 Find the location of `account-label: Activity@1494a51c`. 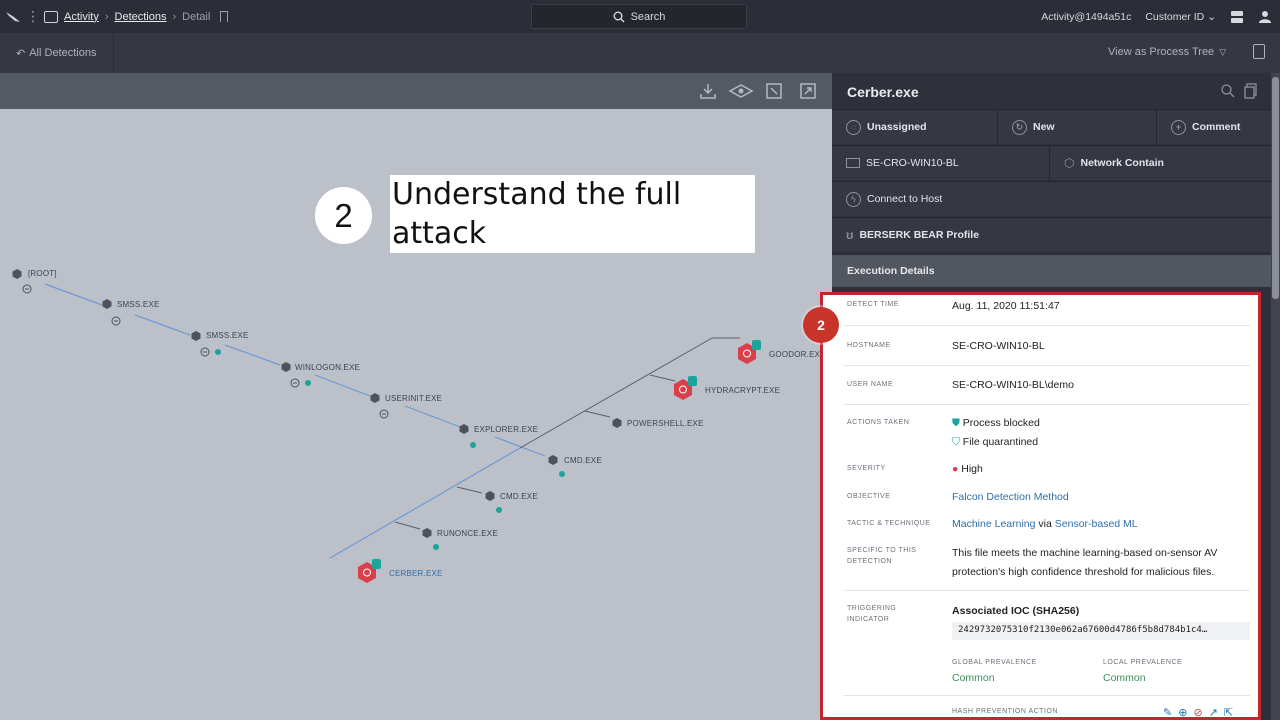

account-label: Activity@1494a51c is located at coordinates (1086, 17).